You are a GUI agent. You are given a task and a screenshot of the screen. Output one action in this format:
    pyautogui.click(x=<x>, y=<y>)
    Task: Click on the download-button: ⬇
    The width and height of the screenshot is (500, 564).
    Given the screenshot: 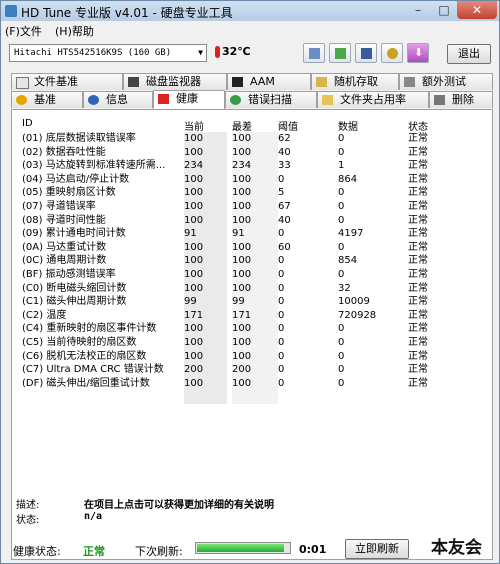 What is the action you would take?
    pyautogui.click(x=418, y=53)
    